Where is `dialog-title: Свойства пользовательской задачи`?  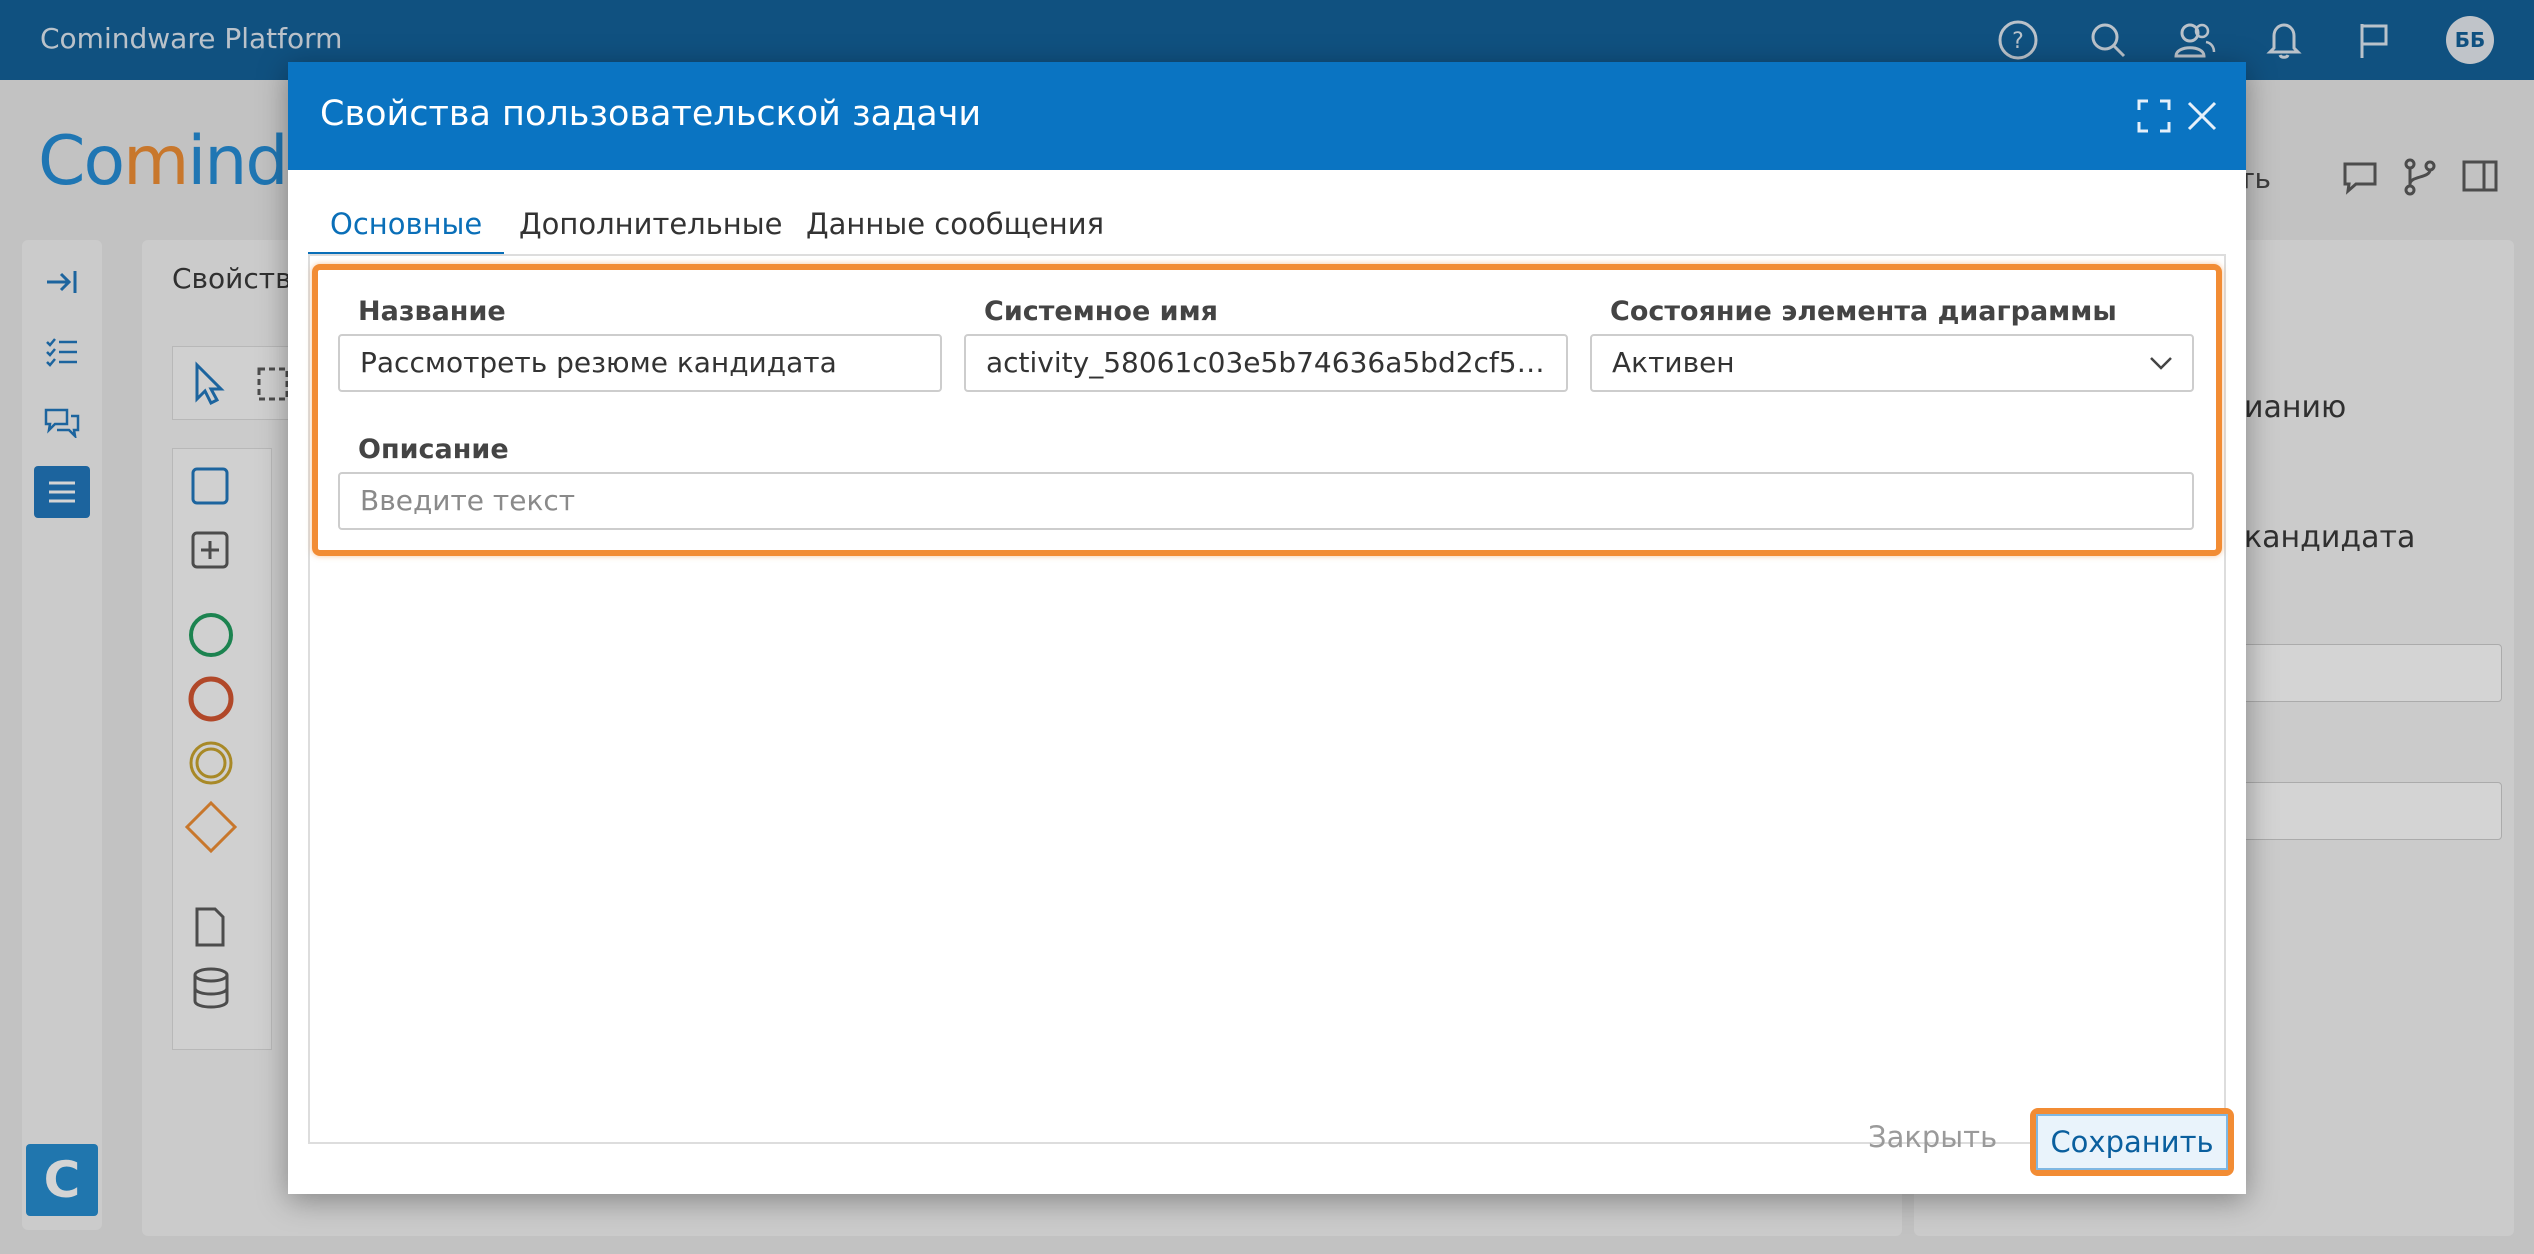
dialog-title: Свойства пользовательской задачи is located at coordinates (651, 114).